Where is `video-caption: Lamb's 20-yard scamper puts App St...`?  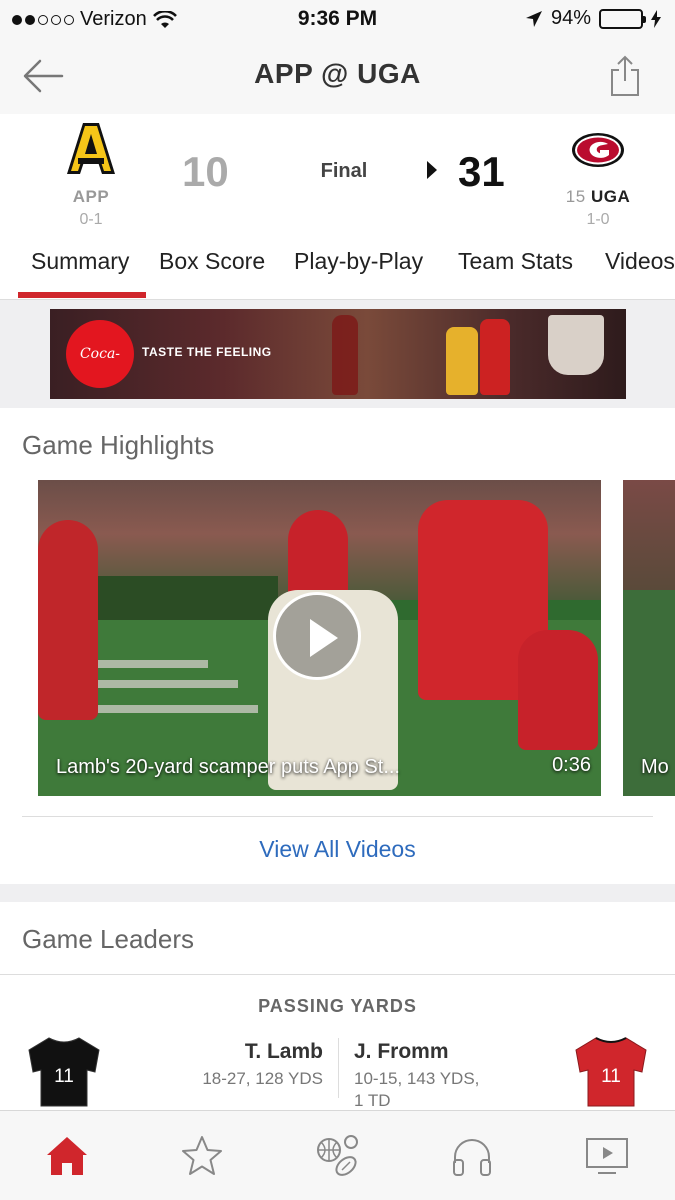 video-caption: Lamb's 20-yard scamper puts App St... is located at coordinates (228, 767).